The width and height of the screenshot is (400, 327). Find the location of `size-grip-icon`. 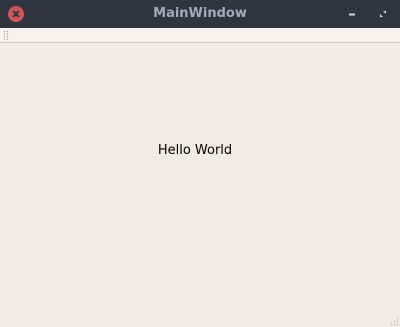

size-grip-icon is located at coordinates (394, 321).